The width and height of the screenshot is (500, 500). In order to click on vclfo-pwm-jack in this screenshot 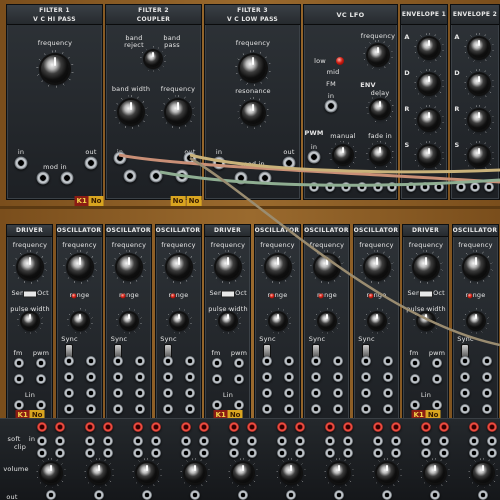, I will do `click(314, 157)`.